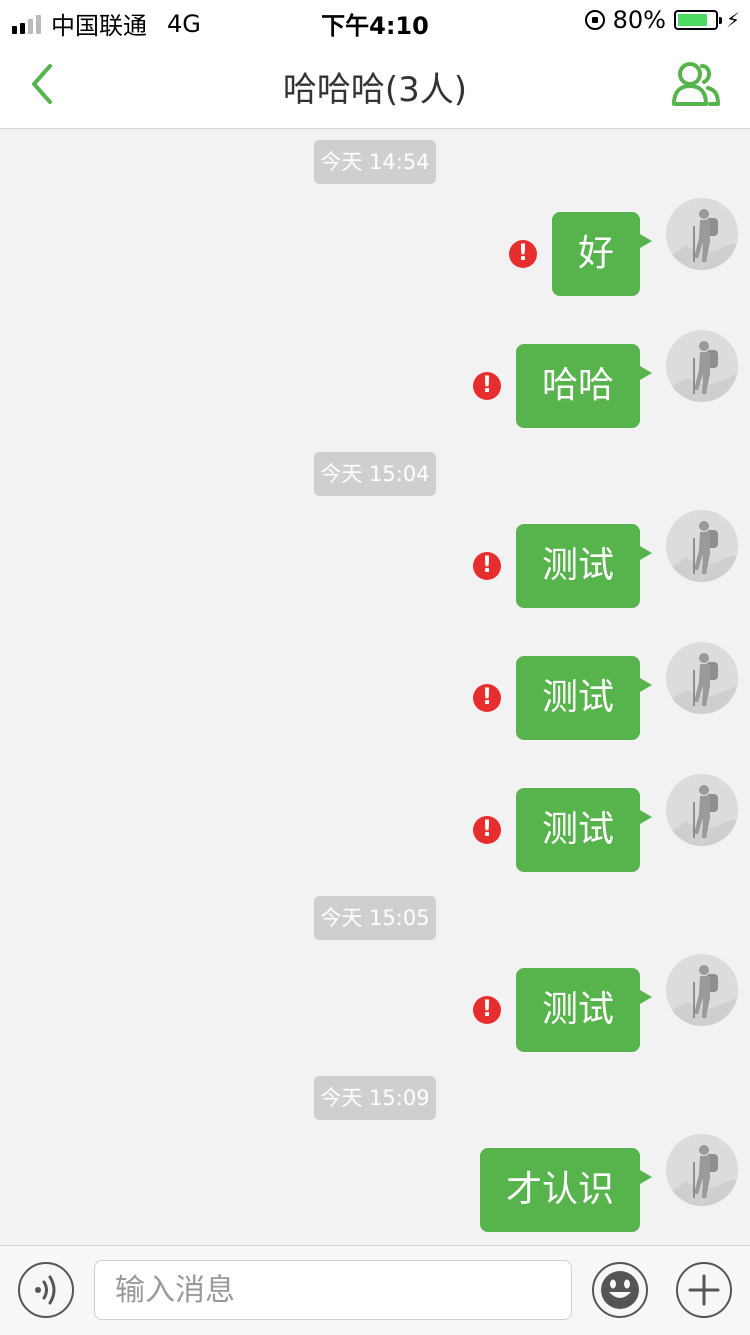 The height and width of the screenshot is (1335, 750). I want to click on message-input, so click(333, 1290).